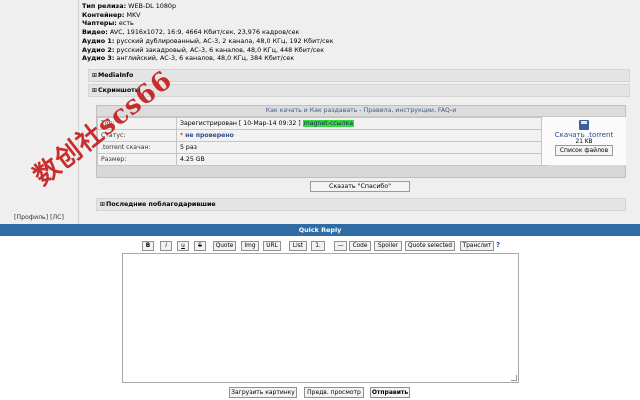  Describe the element at coordinates (360, 246) in the screenshot. I see `code-button: Code` at that location.